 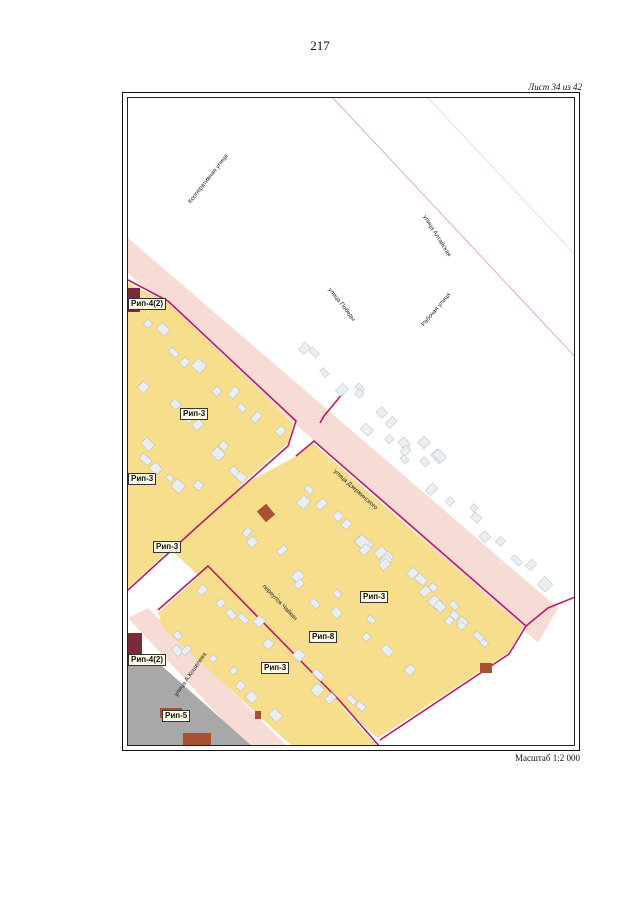 I want to click on sheet-label: Лист 34 из 42, so click(x=555, y=87).